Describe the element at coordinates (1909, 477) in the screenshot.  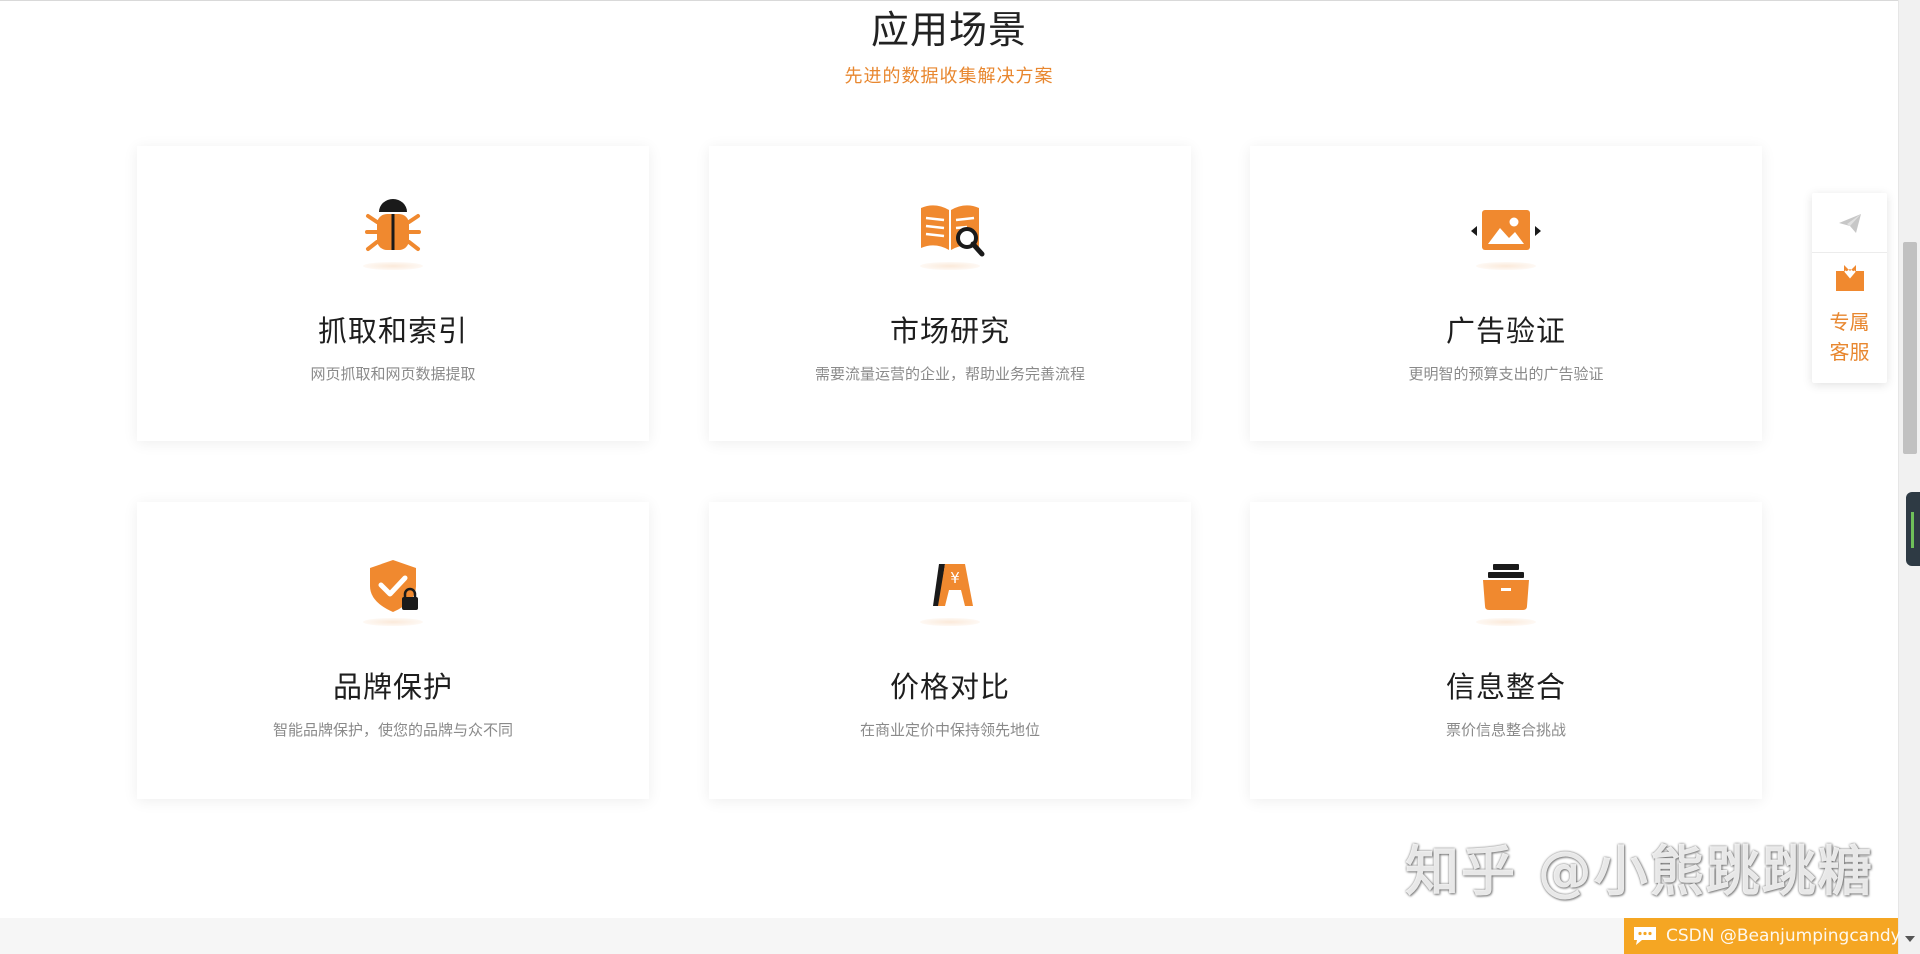
I see `vertical-scrollbar` at that location.